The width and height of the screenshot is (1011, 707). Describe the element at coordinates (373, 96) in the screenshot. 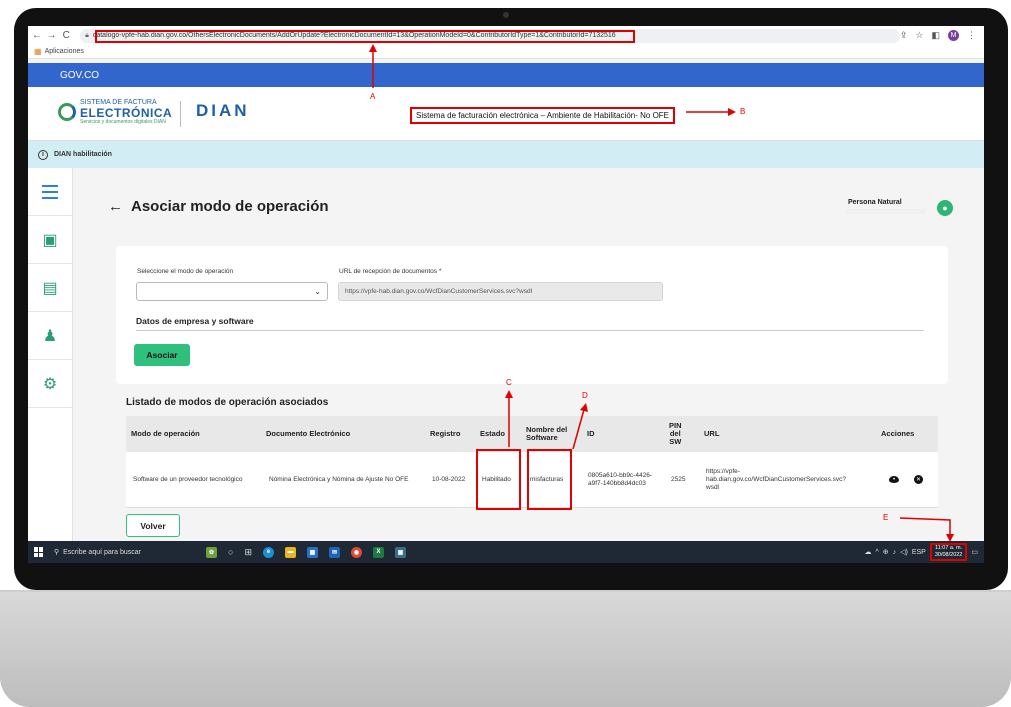

I see `annotation-a-label: A` at that location.